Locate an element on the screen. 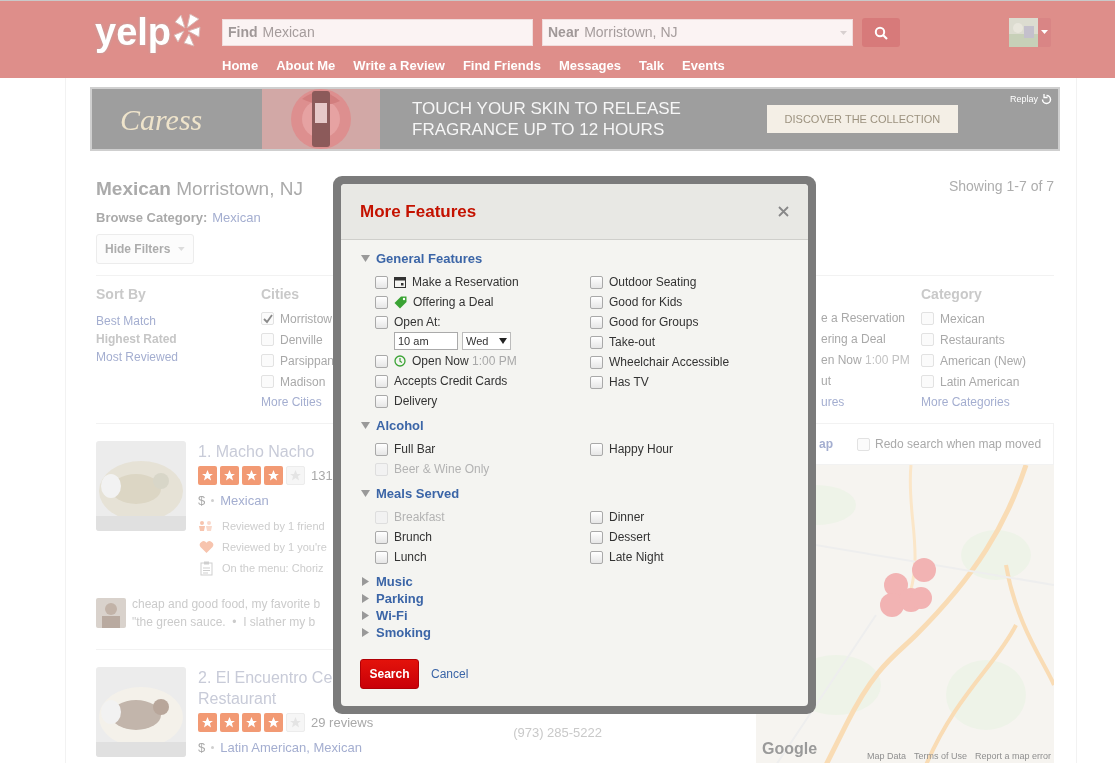 This screenshot has width=1115, height=763. find-field: Find Mexican is located at coordinates (377, 32).